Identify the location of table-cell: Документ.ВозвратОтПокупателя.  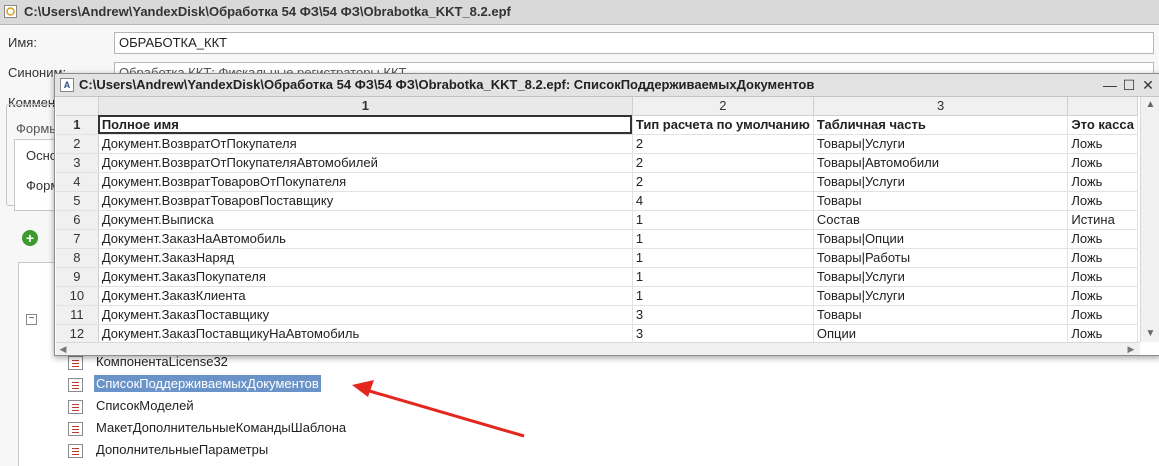
(365, 144).